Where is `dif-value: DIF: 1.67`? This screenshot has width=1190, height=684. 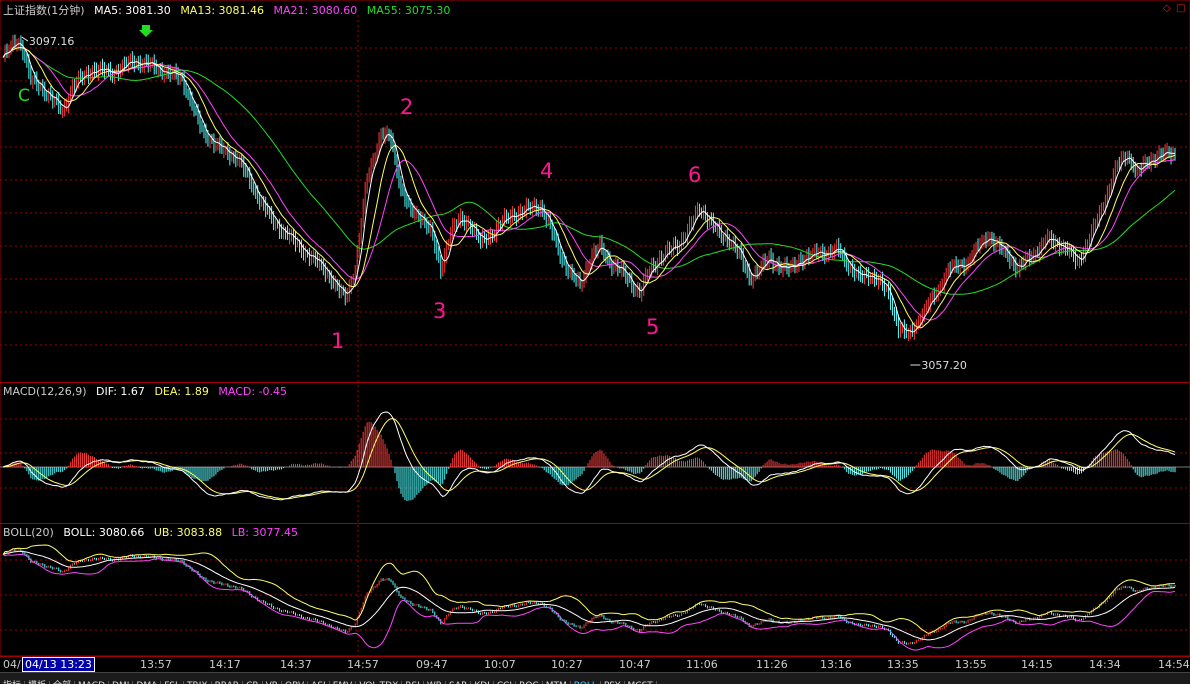 dif-value: DIF: 1.67 is located at coordinates (120, 391).